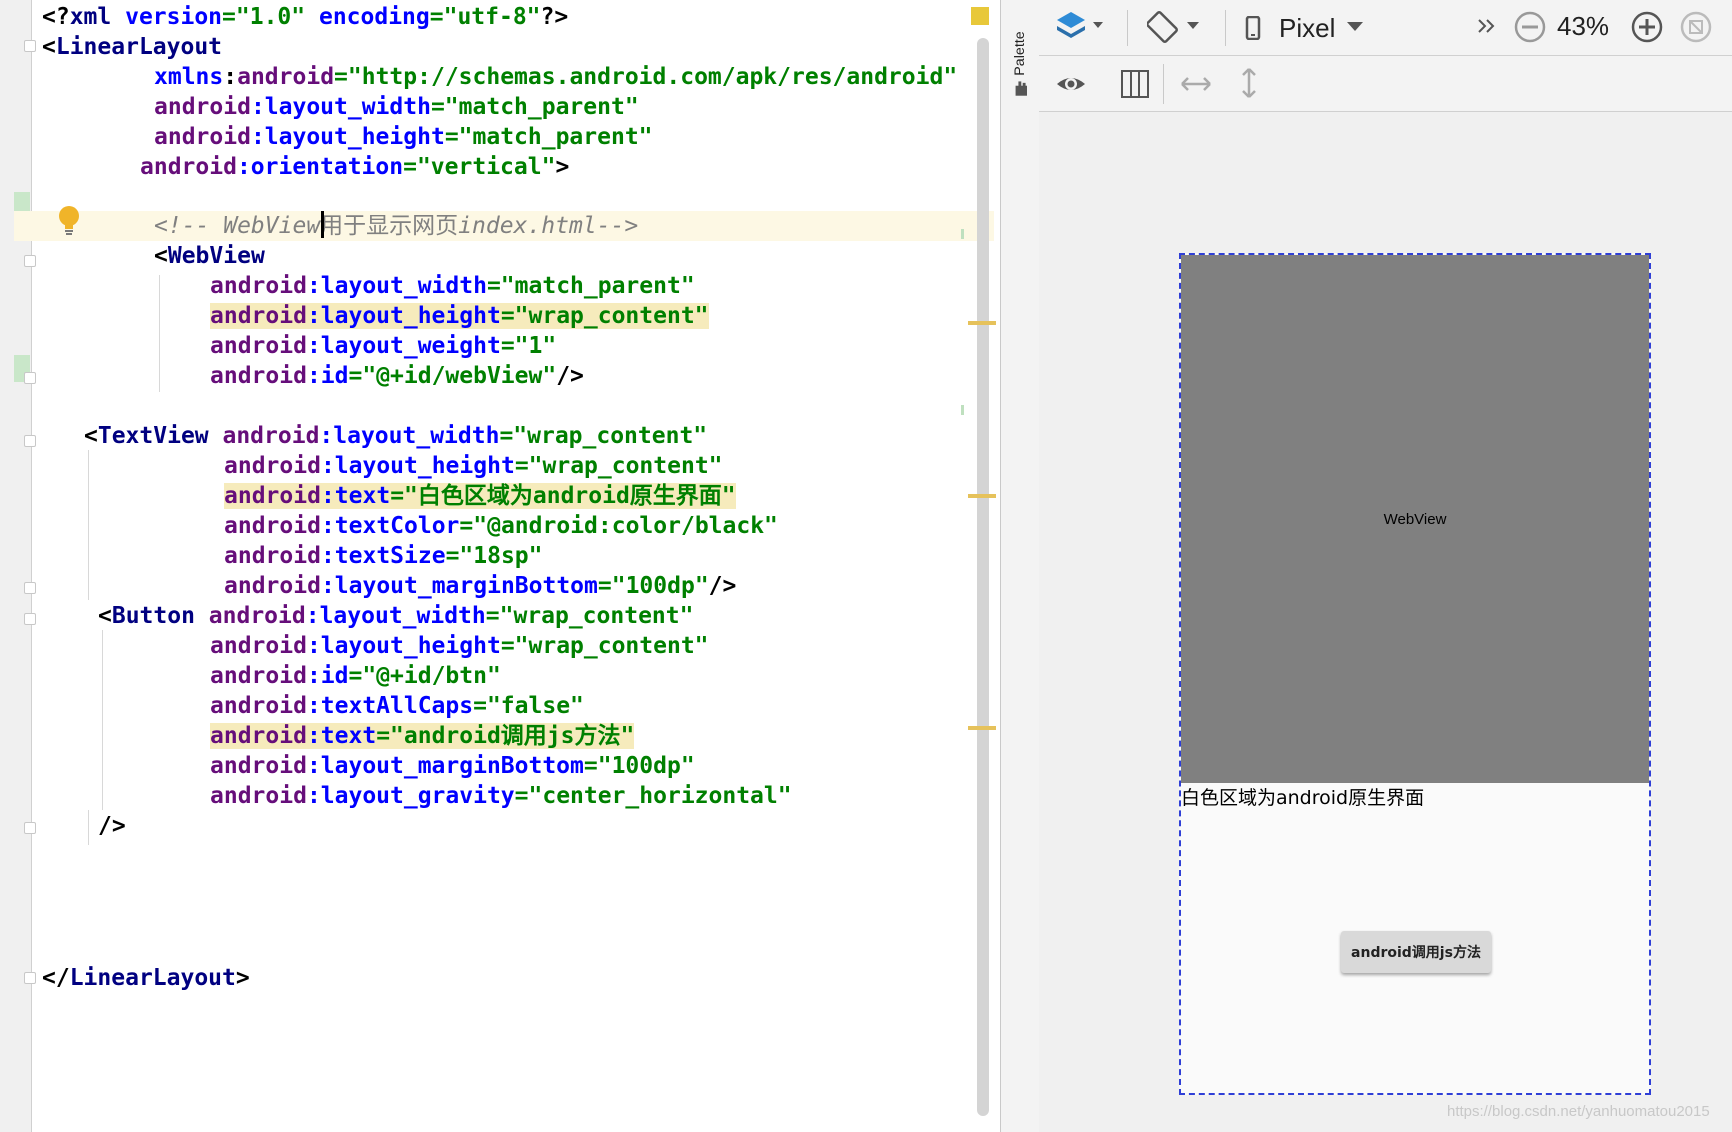 Image resolution: width=1732 pixels, height=1132 pixels. What do you see at coordinates (452, 766) in the screenshot?
I see `code-line: android:layout_marginBottom="100dp"` at bounding box center [452, 766].